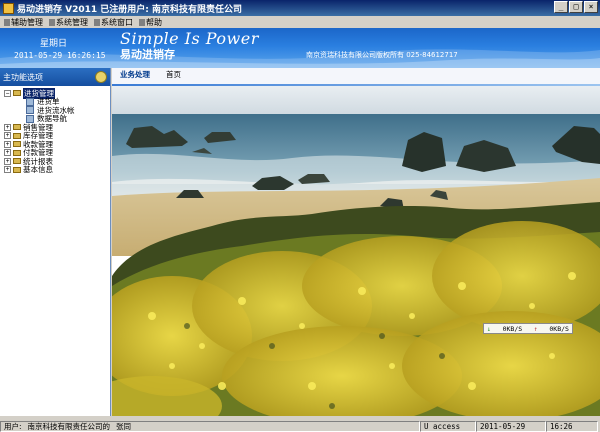 This screenshot has height=432, width=600. I want to click on collapse-icon: −, so click(7, 93).